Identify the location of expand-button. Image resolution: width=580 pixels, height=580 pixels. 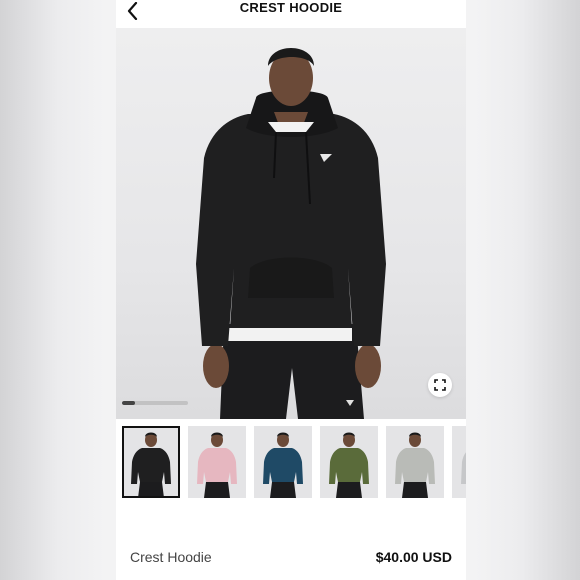
(440, 385).